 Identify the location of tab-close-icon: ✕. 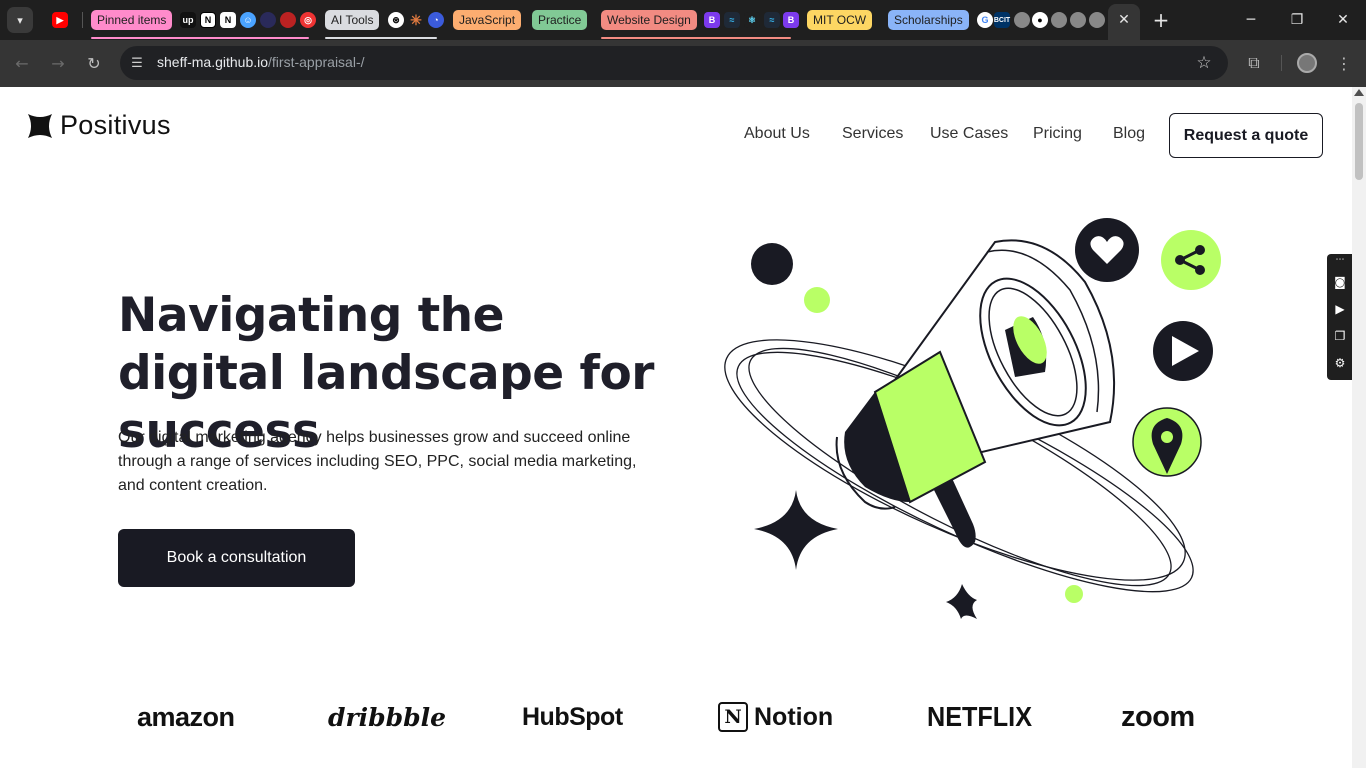
(1124, 20).